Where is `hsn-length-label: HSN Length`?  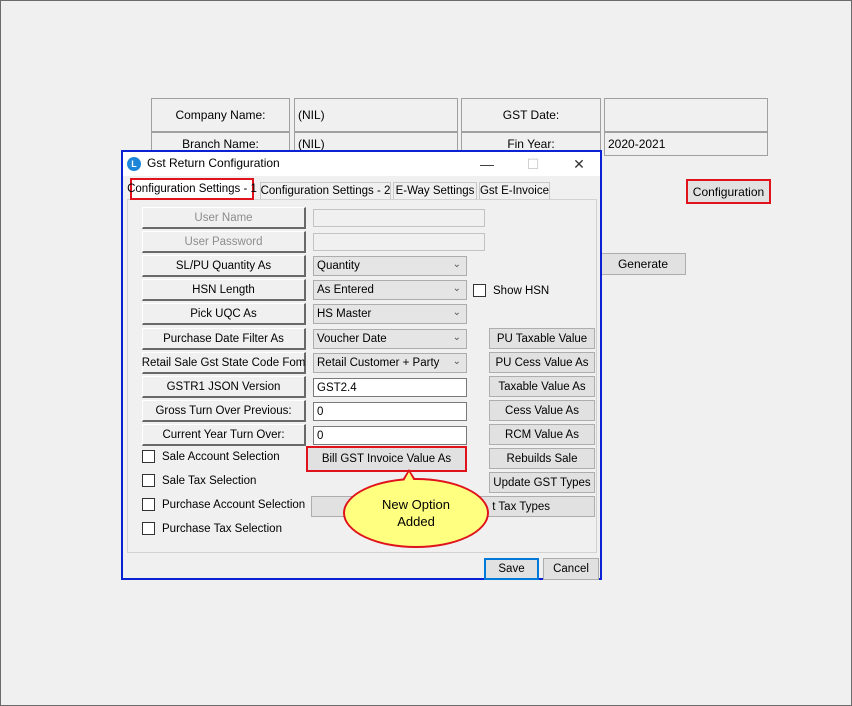
hsn-length-label: HSN Length is located at coordinates (224, 290).